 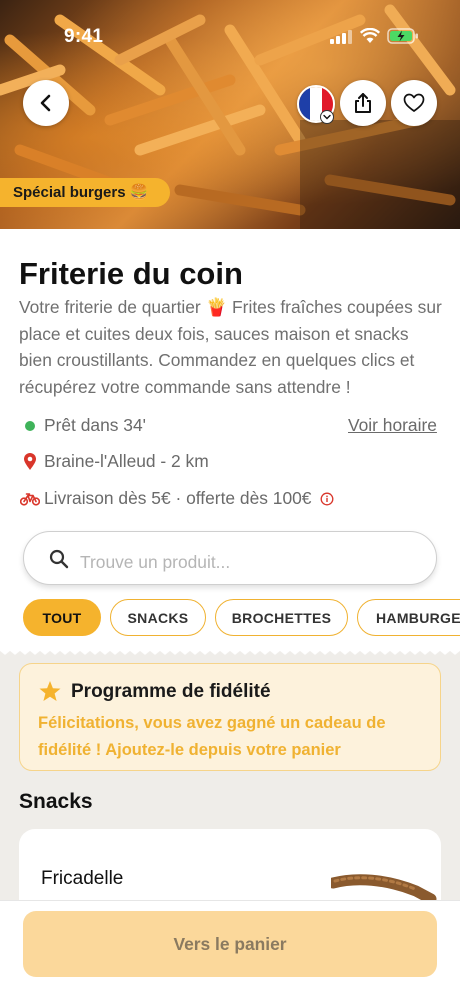 I want to click on delivery-text: Livraison dès 5€ · offerte dès 100€, so click(x=178, y=498).